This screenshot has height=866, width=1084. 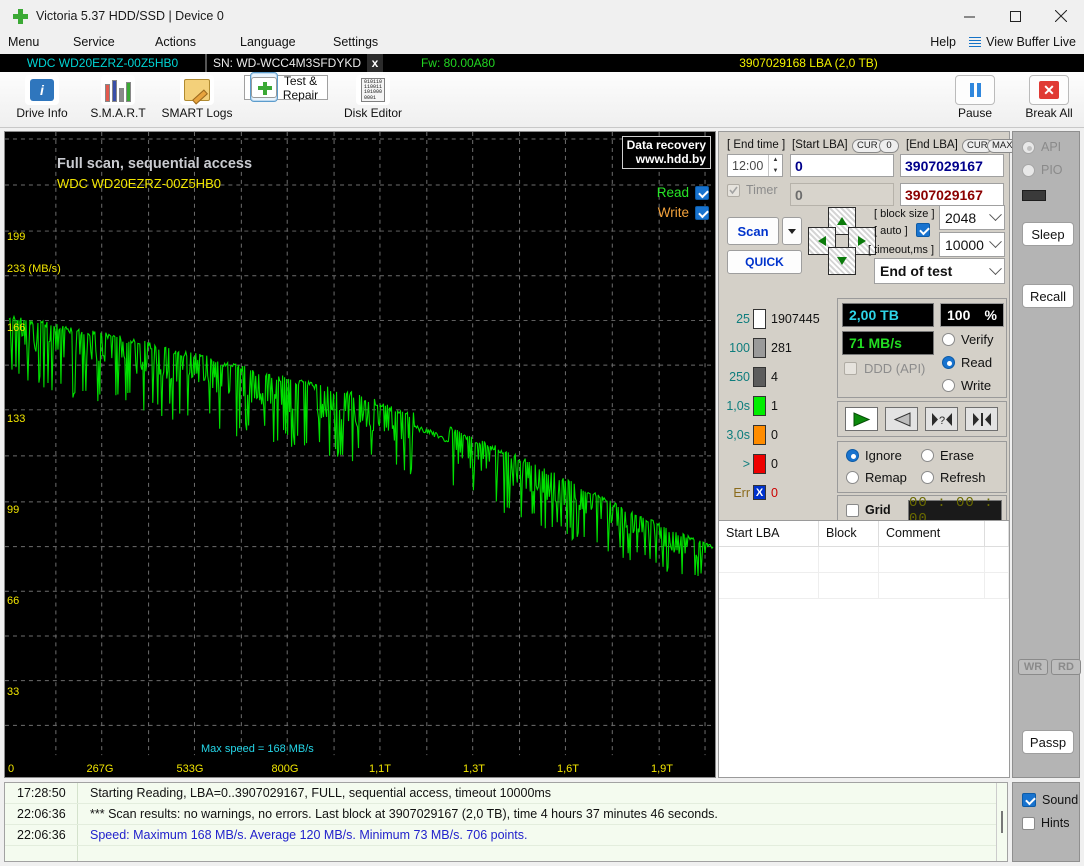 I want to click on end-of-test-select: End of test, so click(x=939, y=271).